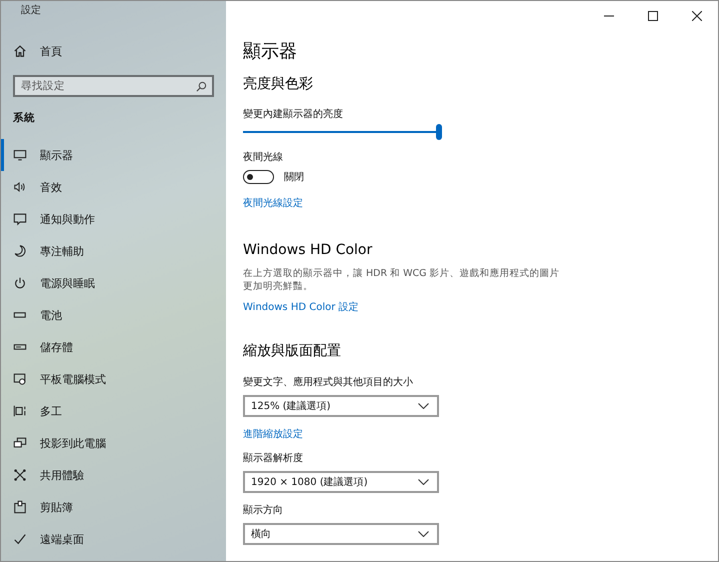  I want to click on sidebar-item: 平板電腦模式, so click(113, 379).